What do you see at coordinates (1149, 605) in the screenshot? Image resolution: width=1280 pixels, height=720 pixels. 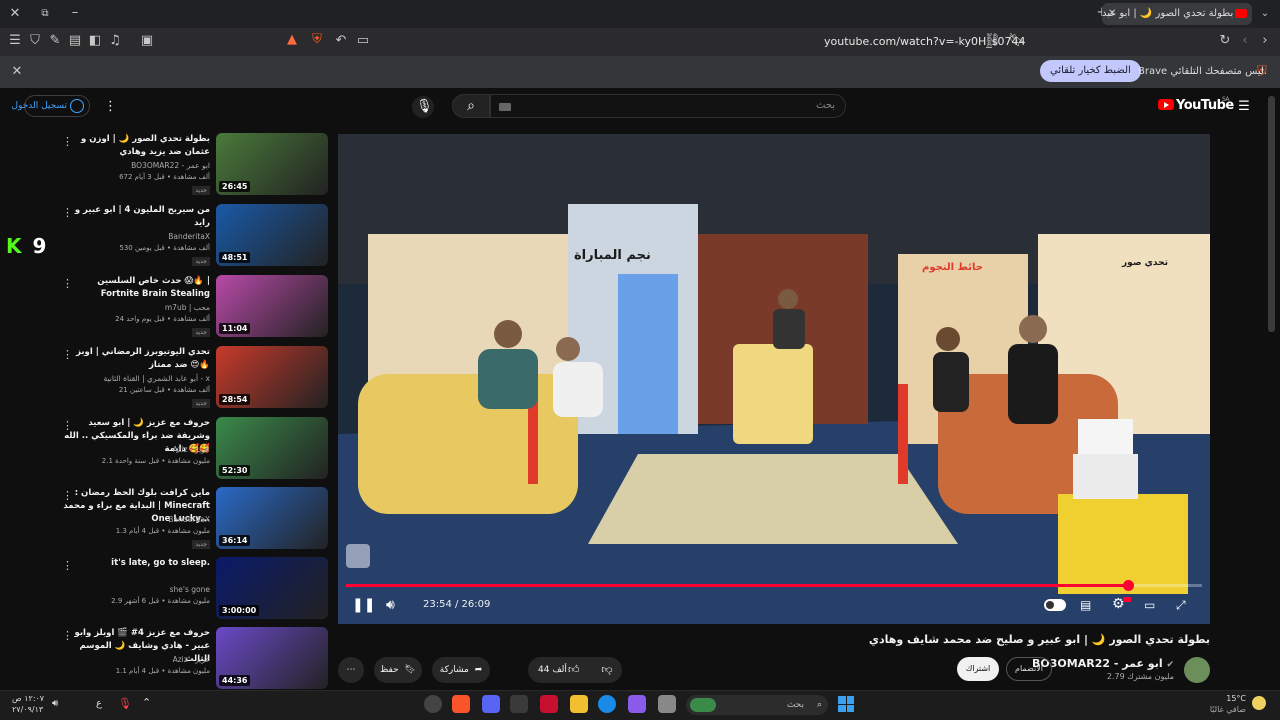 I see `theater-mode-icon: ▭` at bounding box center [1149, 605].